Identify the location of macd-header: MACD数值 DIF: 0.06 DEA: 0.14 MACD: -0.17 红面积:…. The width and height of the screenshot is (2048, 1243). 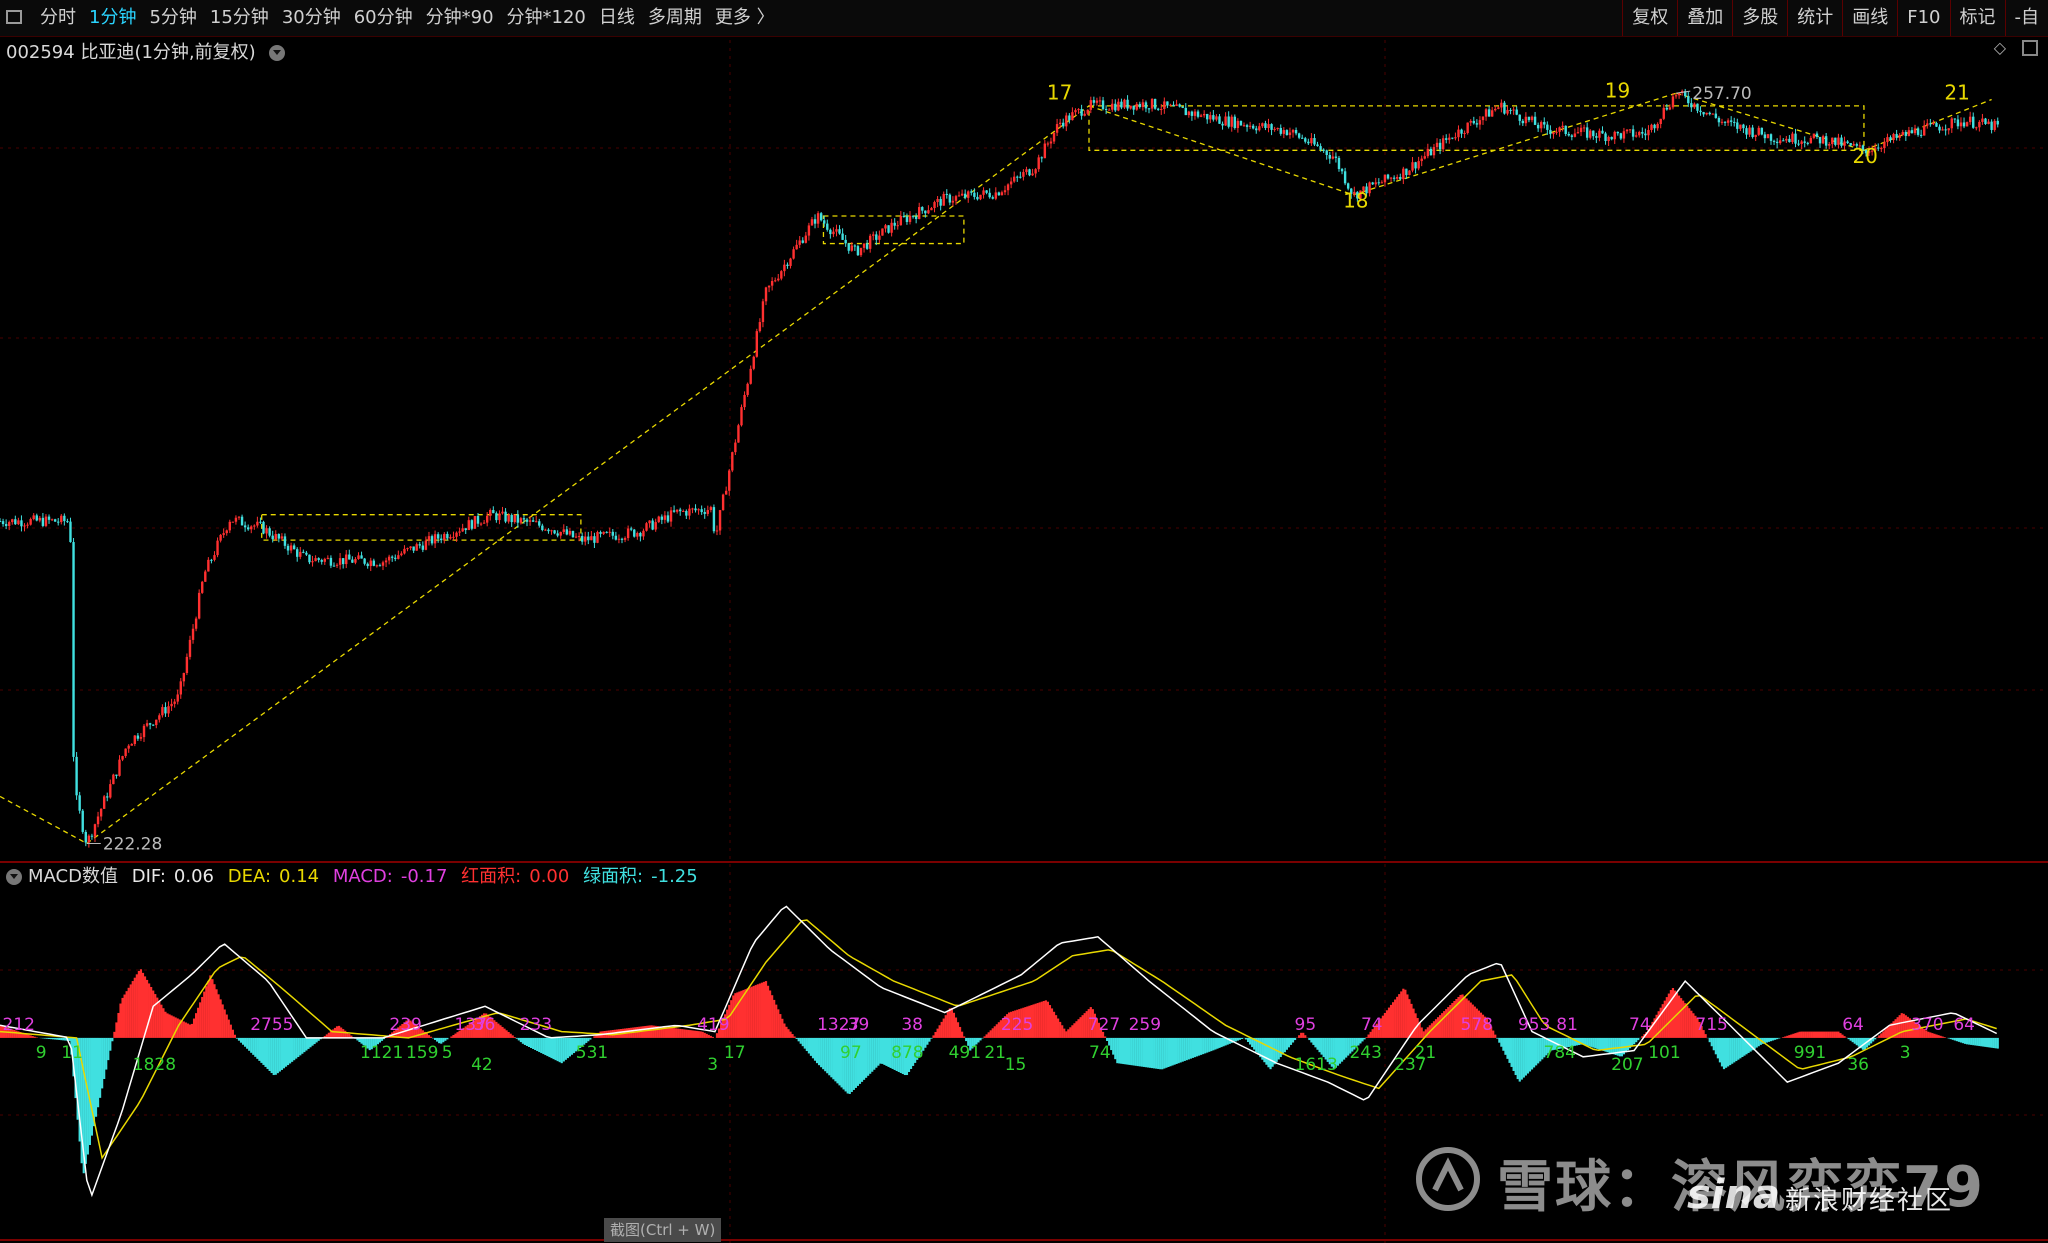
(356, 875).